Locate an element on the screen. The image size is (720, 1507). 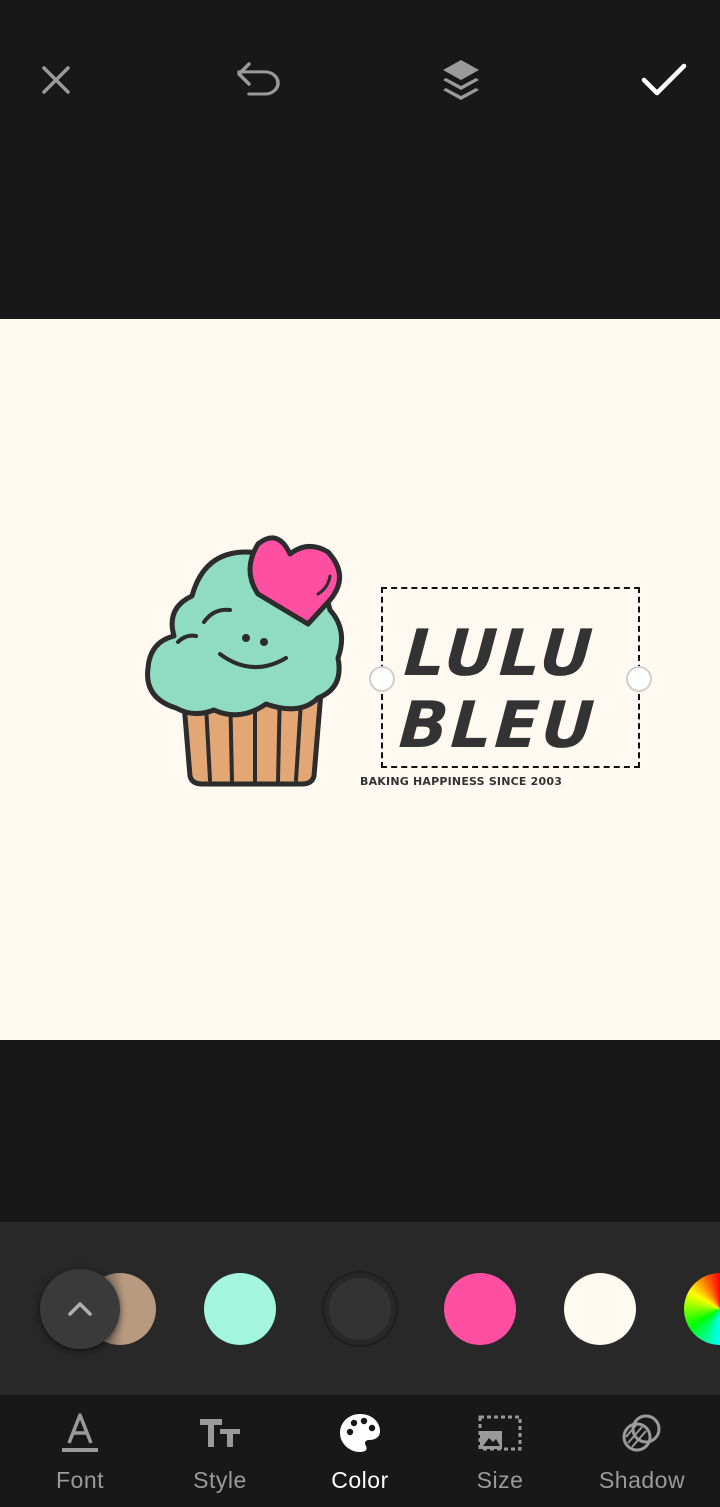
confirm-button is located at coordinates (664, 80).